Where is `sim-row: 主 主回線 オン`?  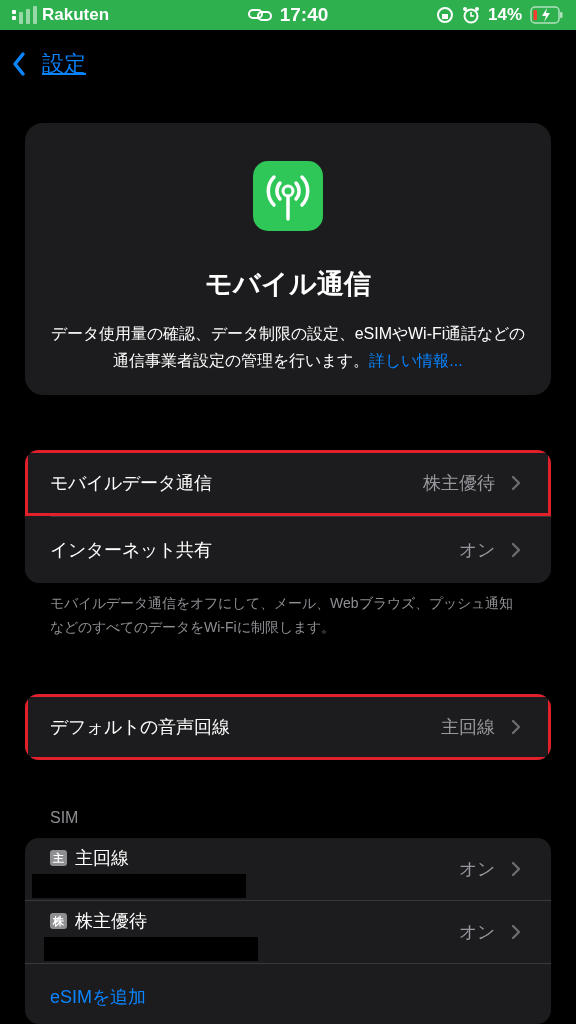 sim-row: 主 主回線 オン is located at coordinates (288, 870).